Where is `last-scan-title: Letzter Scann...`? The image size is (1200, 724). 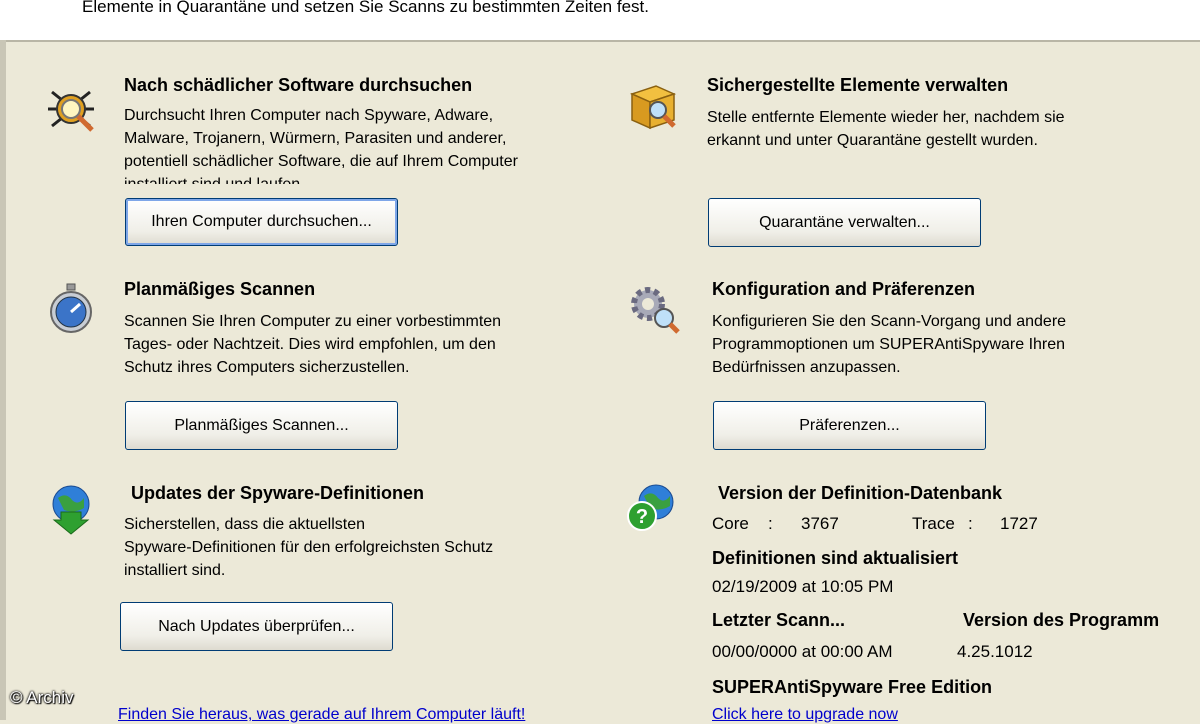 last-scan-title: Letzter Scann... is located at coordinates (779, 620).